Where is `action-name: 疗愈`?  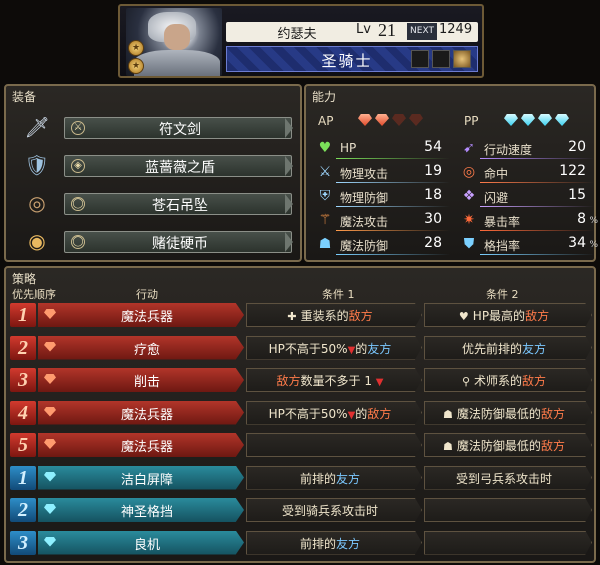 action-name: 疗愈 is located at coordinates (146, 350).